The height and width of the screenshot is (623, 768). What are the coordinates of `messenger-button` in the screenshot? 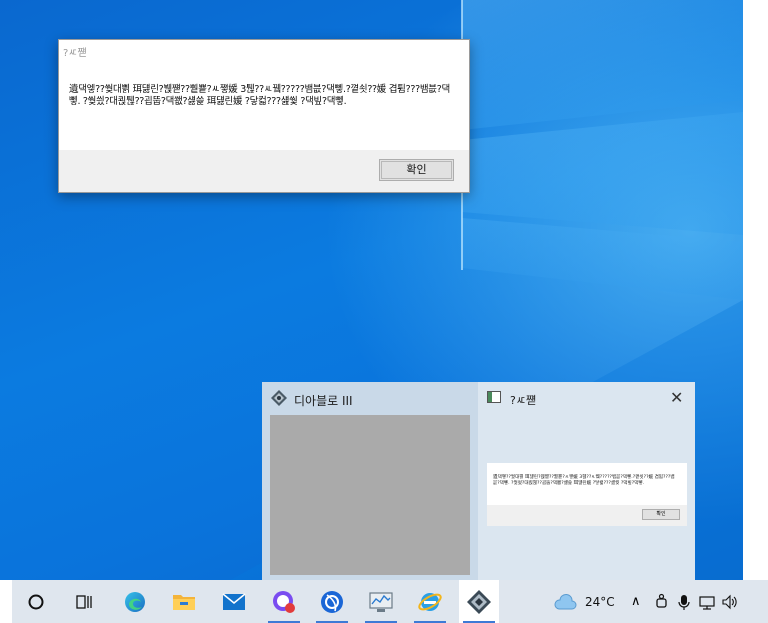 It's located at (284, 601).